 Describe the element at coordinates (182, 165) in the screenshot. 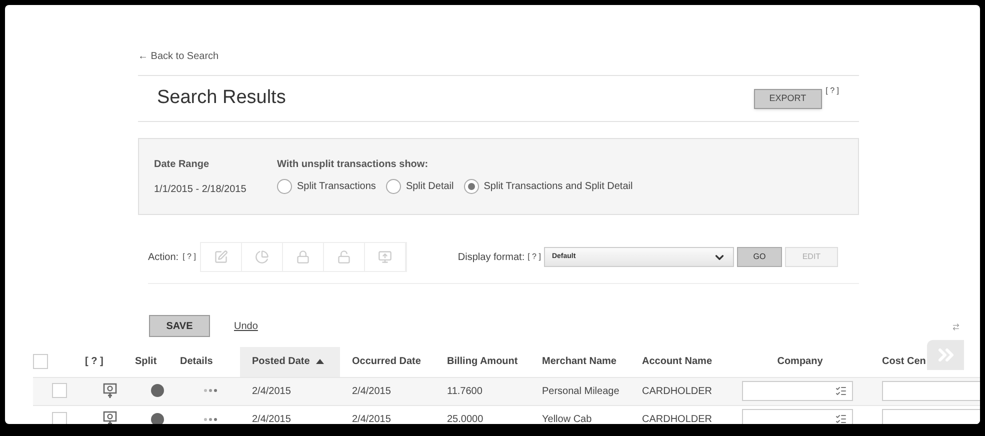

I see `date-range-label: Date Range` at that location.